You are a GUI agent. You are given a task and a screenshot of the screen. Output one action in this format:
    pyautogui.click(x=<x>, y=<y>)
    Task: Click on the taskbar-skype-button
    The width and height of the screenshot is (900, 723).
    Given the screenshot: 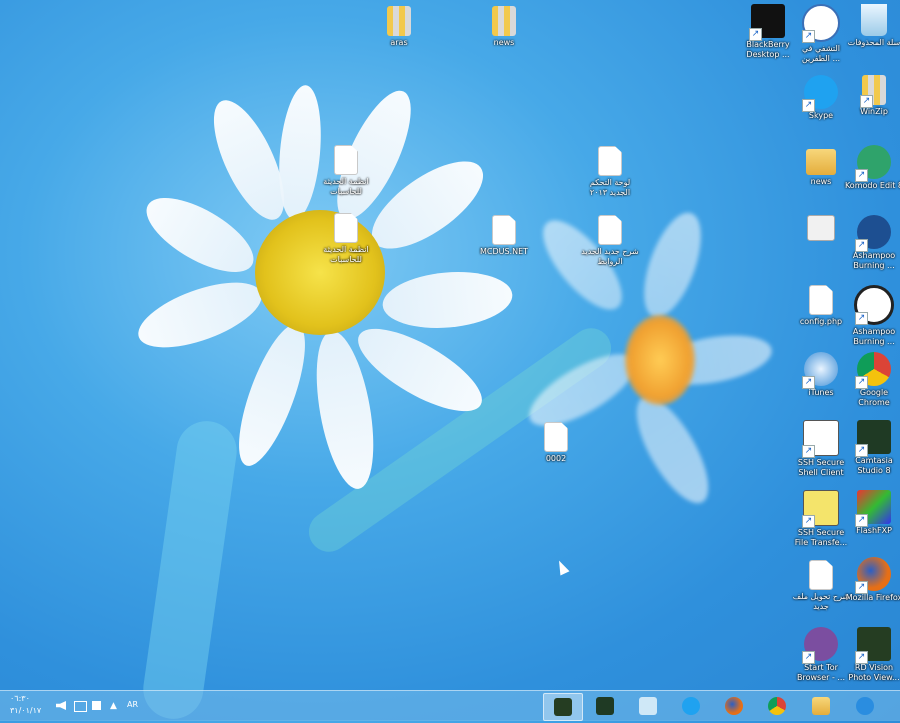 What is the action you would take?
    pyautogui.click(x=691, y=706)
    